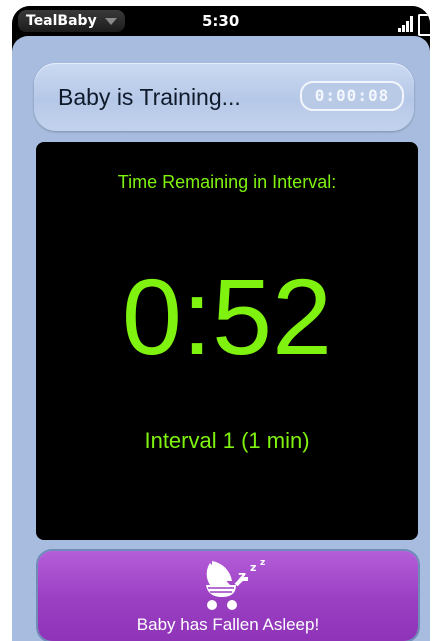 This screenshot has height=641, width=432. I want to click on status-time: 5:30, so click(221, 21).